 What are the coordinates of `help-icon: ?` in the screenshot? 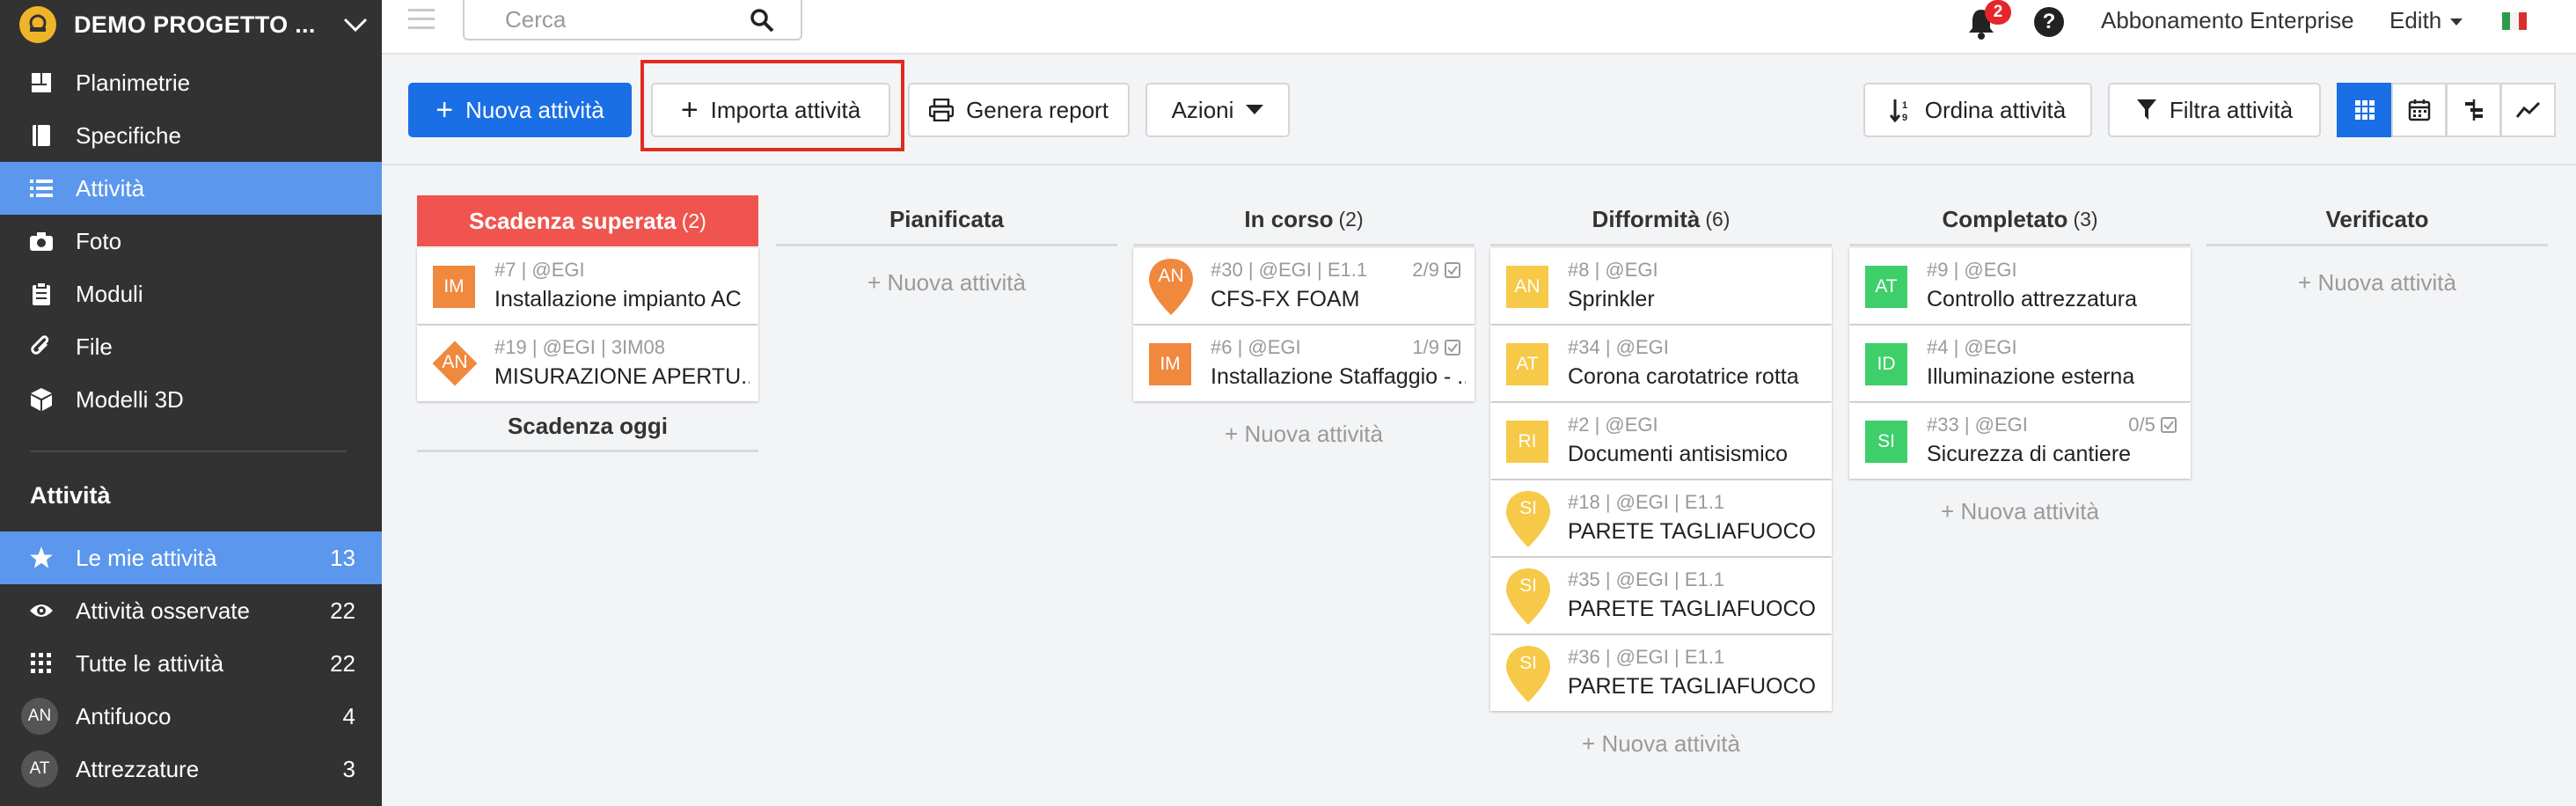 It's located at (2049, 22).